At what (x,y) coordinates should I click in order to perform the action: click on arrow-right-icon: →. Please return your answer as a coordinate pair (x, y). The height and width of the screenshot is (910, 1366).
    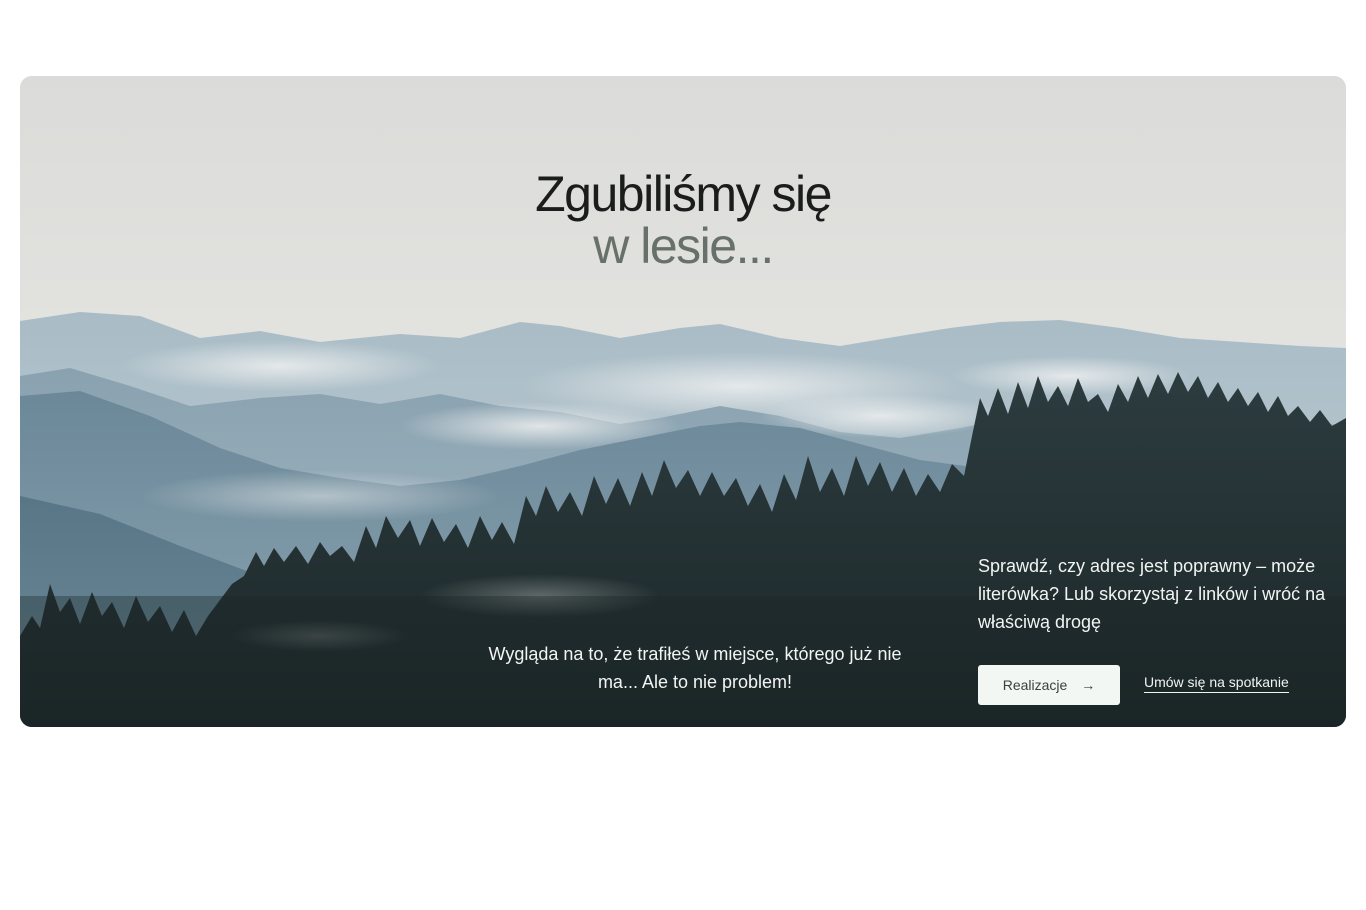
    Looking at the image, I should click on (1088, 685).